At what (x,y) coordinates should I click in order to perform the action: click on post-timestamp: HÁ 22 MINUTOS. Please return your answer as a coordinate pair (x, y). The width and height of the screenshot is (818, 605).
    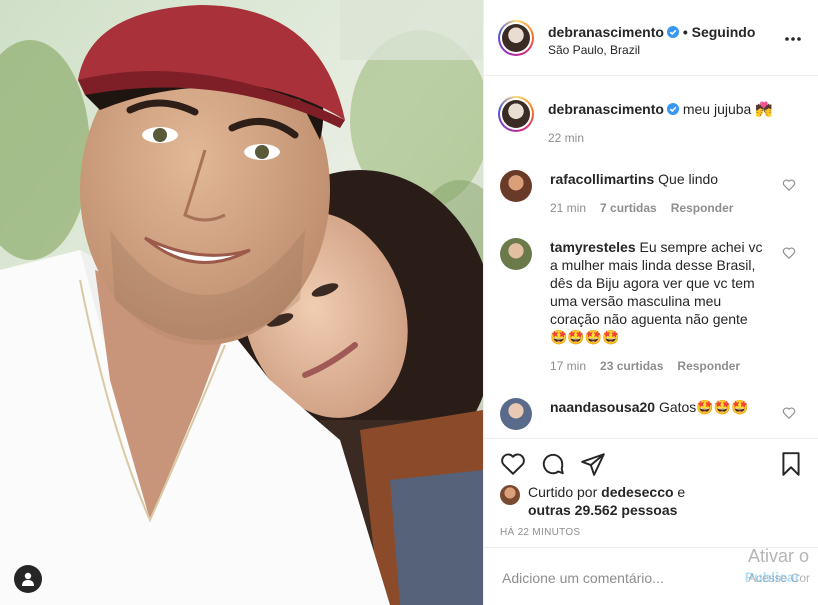
    Looking at the image, I should click on (540, 532).